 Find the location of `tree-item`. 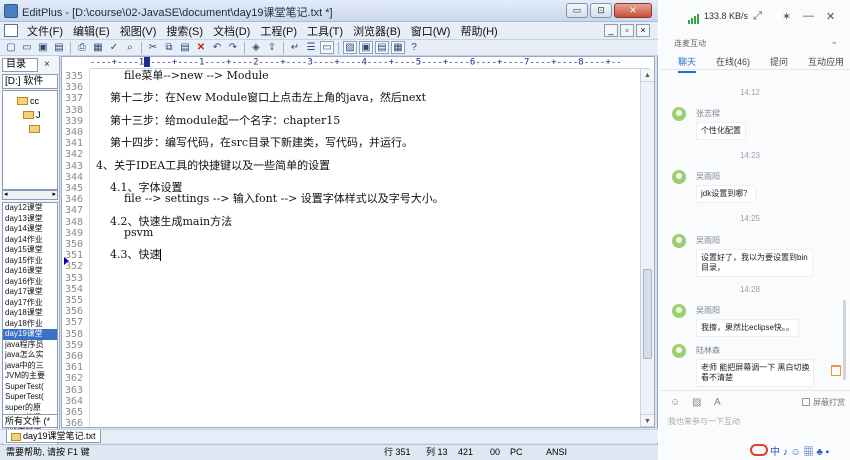

tree-item is located at coordinates (35, 129).